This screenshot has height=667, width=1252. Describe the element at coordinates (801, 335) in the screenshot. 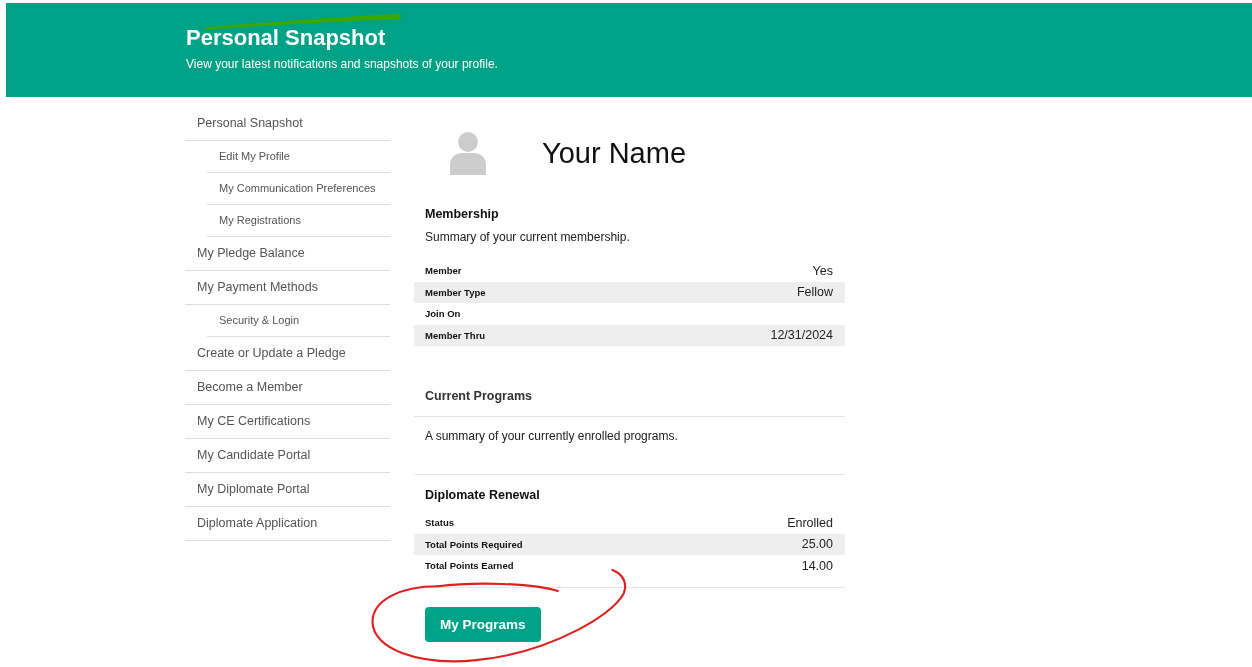

I see `row-value: 12/31/2024` at that location.